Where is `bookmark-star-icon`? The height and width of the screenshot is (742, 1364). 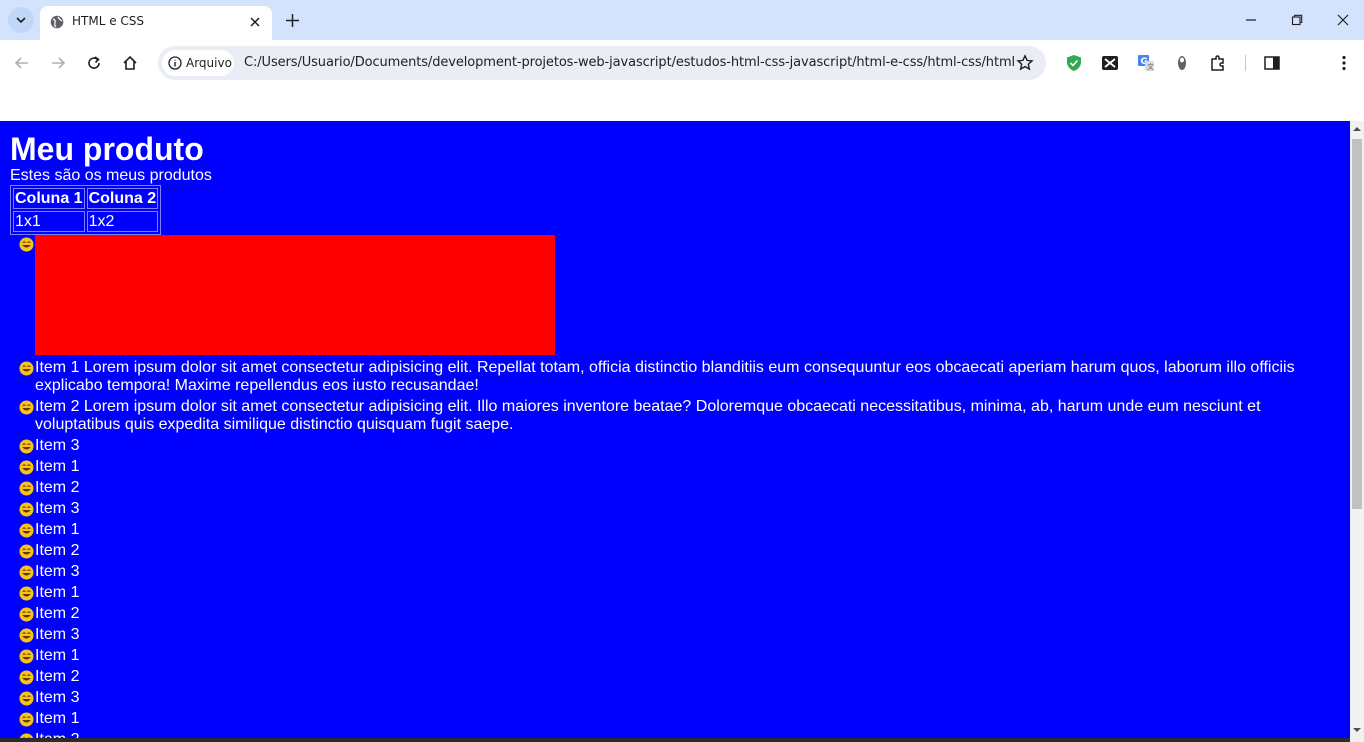
bookmark-star-icon is located at coordinates (1025, 63).